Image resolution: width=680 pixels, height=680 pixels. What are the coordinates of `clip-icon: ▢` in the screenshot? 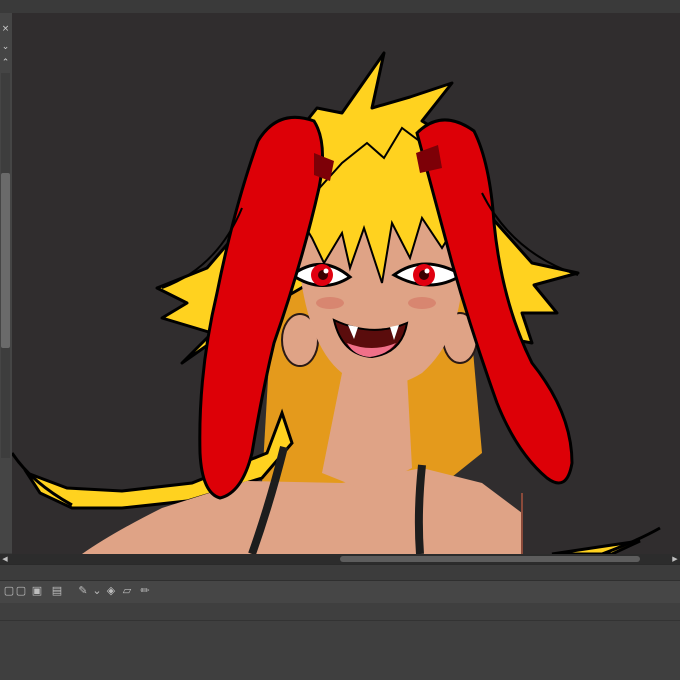 It's located at (21, 591).